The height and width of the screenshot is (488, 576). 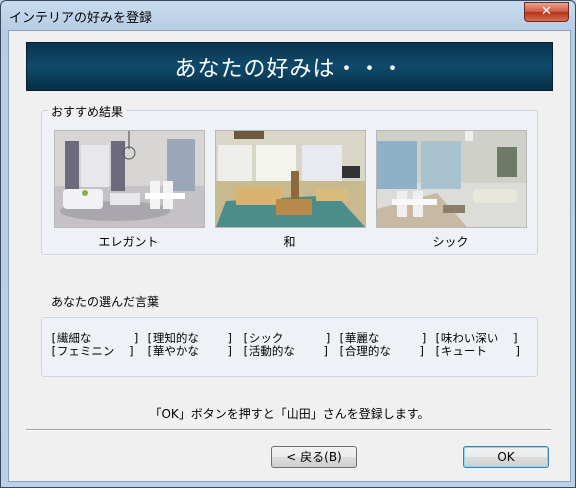 What do you see at coordinates (128, 242) in the screenshot?
I see `elegant-label: エレガント` at bounding box center [128, 242].